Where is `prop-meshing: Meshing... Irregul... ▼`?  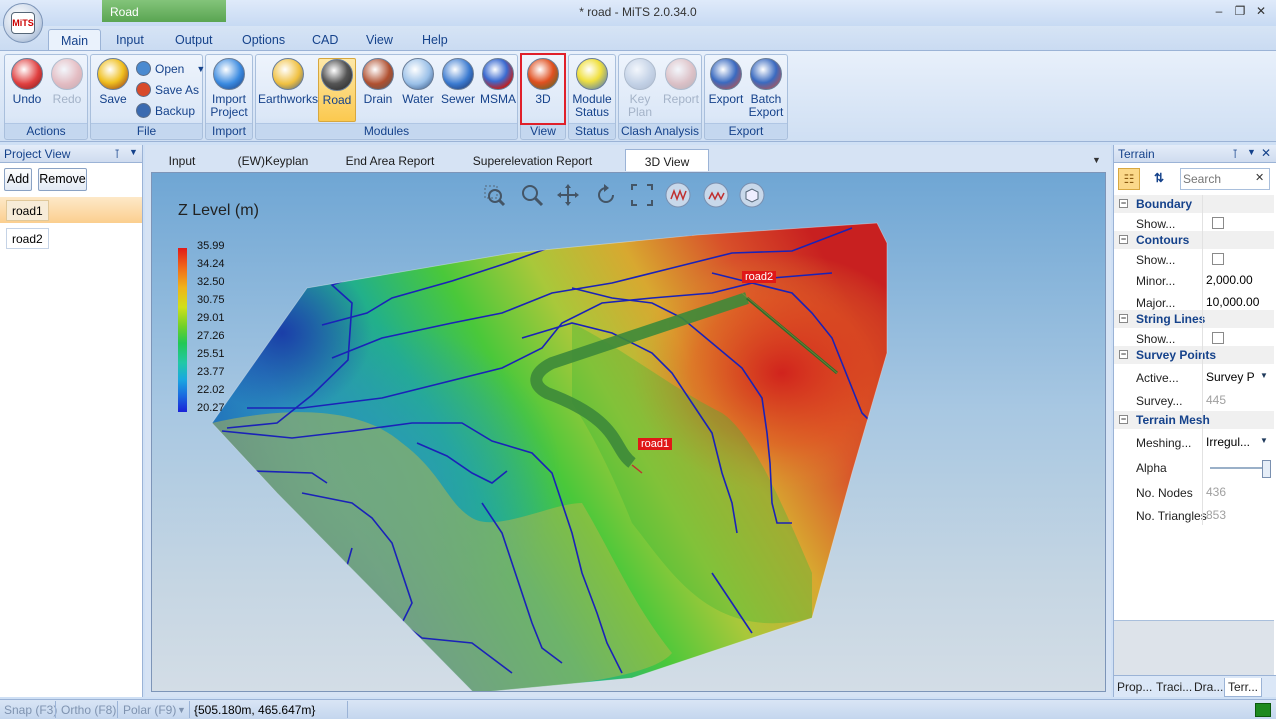
prop-meshing: Meshing... Irregul... ▼ is located at coordinates (1194, 443).